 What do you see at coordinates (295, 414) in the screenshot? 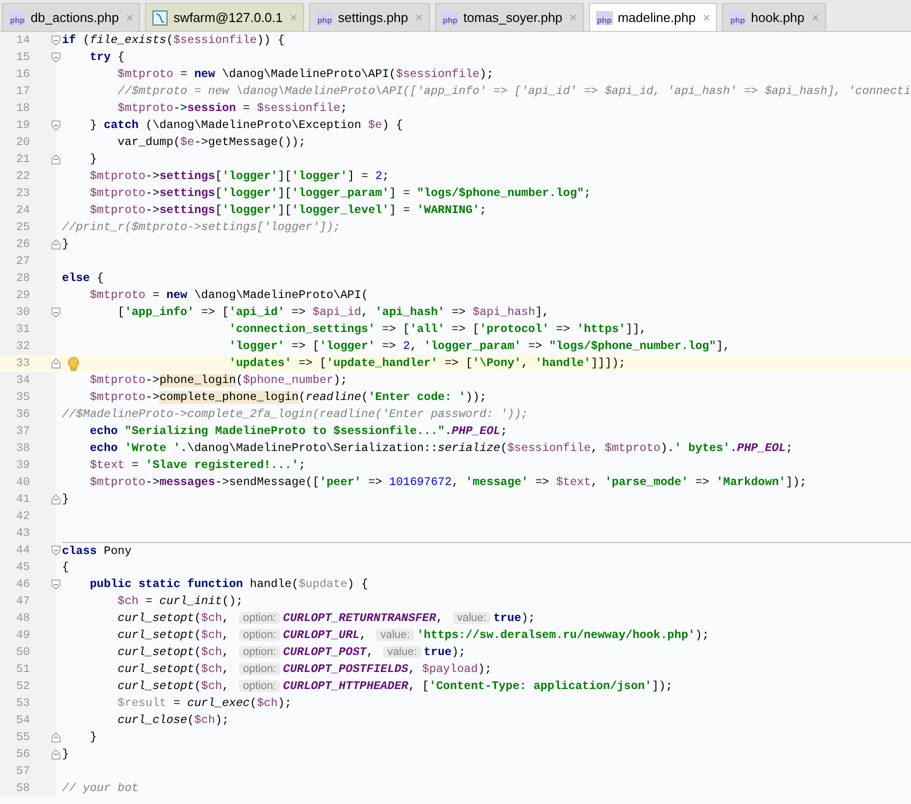
I see `code-comment: //$MadelineProto->complete_2fa_login(readline('Enter password: '));` at bounding box center [295, 414].